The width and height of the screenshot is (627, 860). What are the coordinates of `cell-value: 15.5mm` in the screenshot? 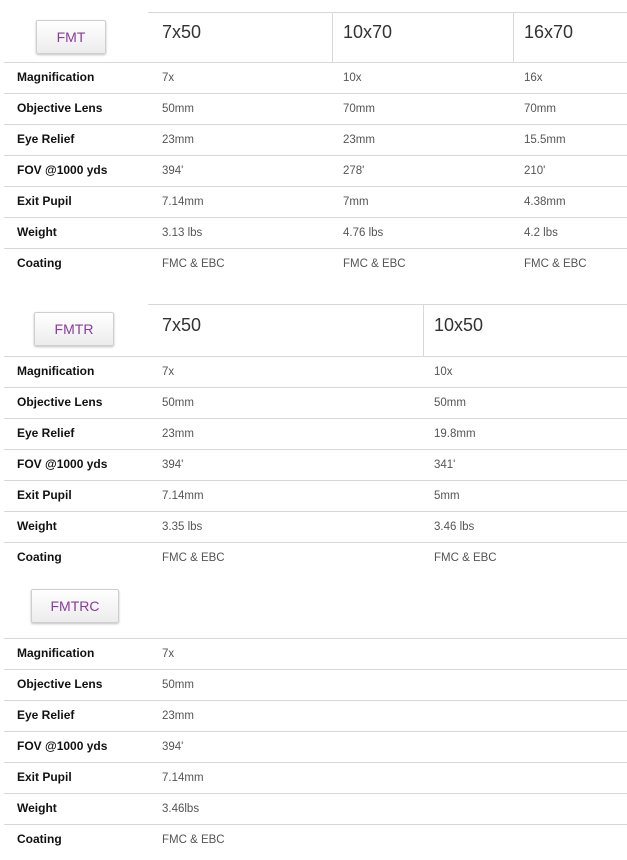 It's located at (545, 140).